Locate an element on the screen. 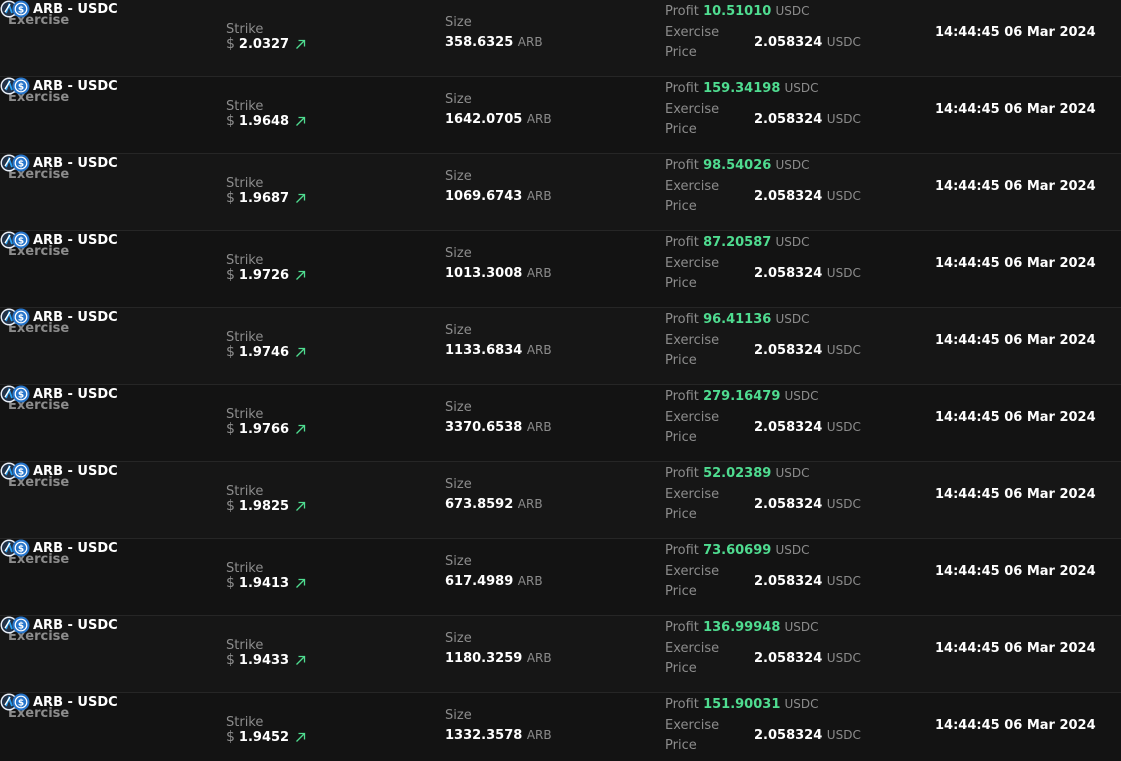  size-value: 1642.0705 ARB is located at coordinates (498, 119).